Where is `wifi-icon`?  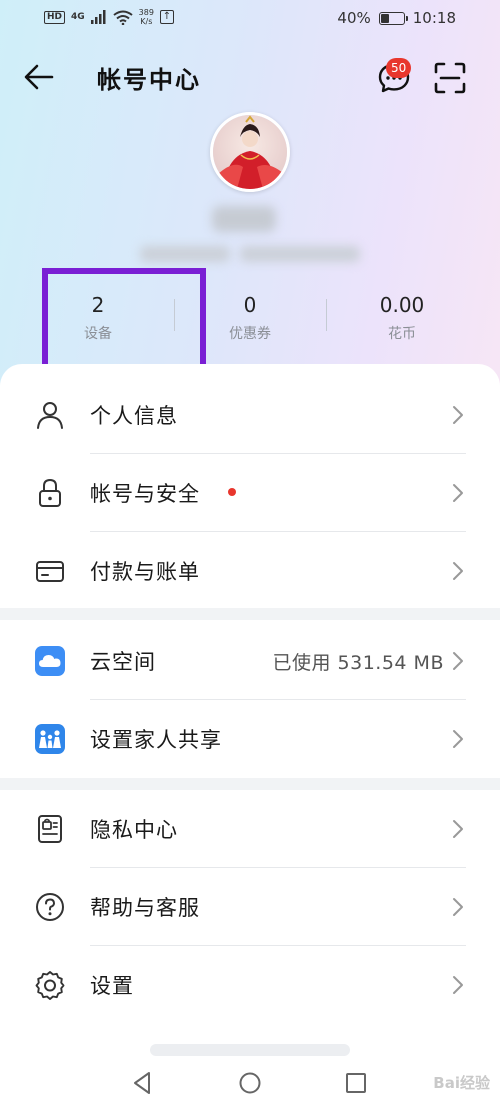 wifi-icon is located at coordinates (123, 17).